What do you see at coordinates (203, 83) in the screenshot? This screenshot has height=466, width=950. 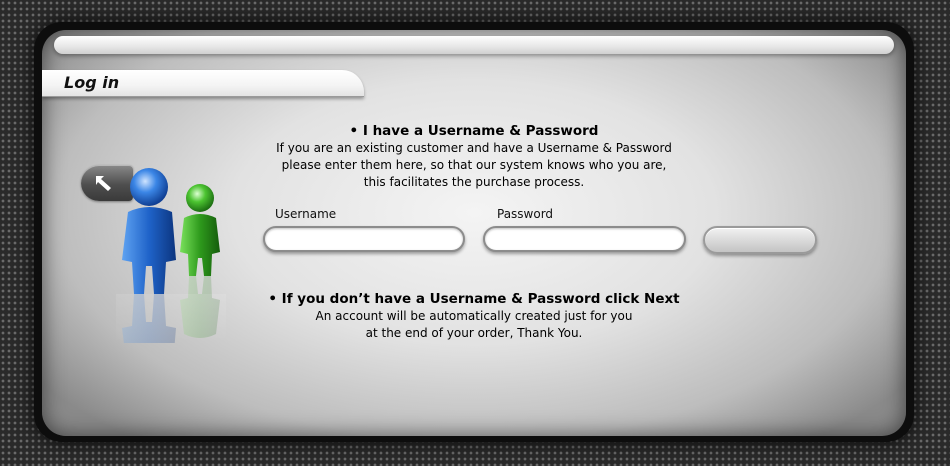 I see `login-tab: Log in` at bounding box center [203, 83].